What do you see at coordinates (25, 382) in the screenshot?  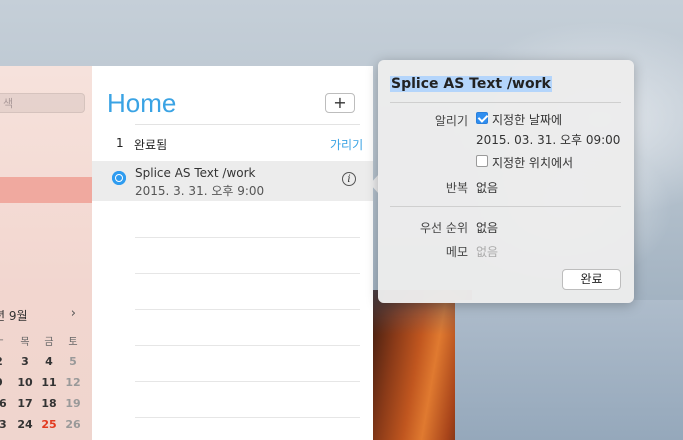 I see `calendar-day: 10` at bounding box center [25, 382].